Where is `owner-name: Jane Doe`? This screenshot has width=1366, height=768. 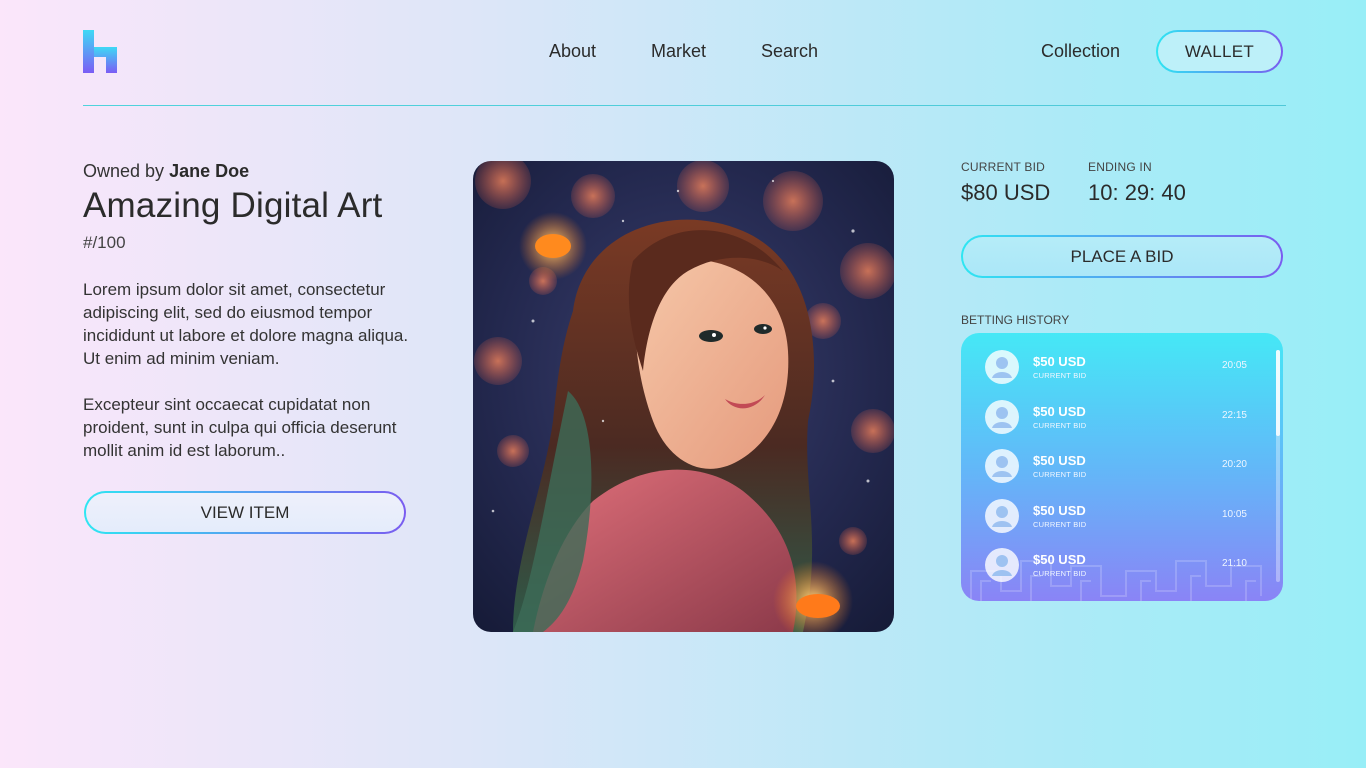 owner-name: Jane Doe is located at coordinates (209, 171).